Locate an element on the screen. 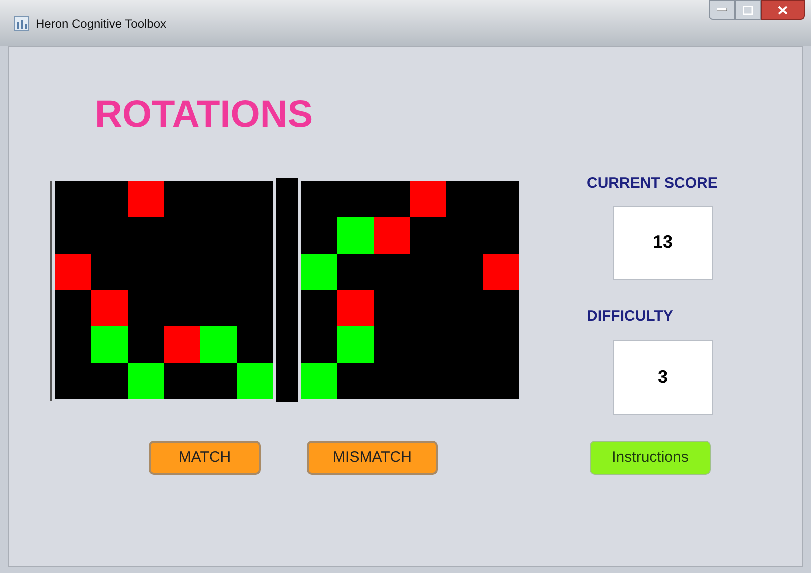 This screenshot has width=811, height=573. maximize-button is located at coordinates (748, 10).